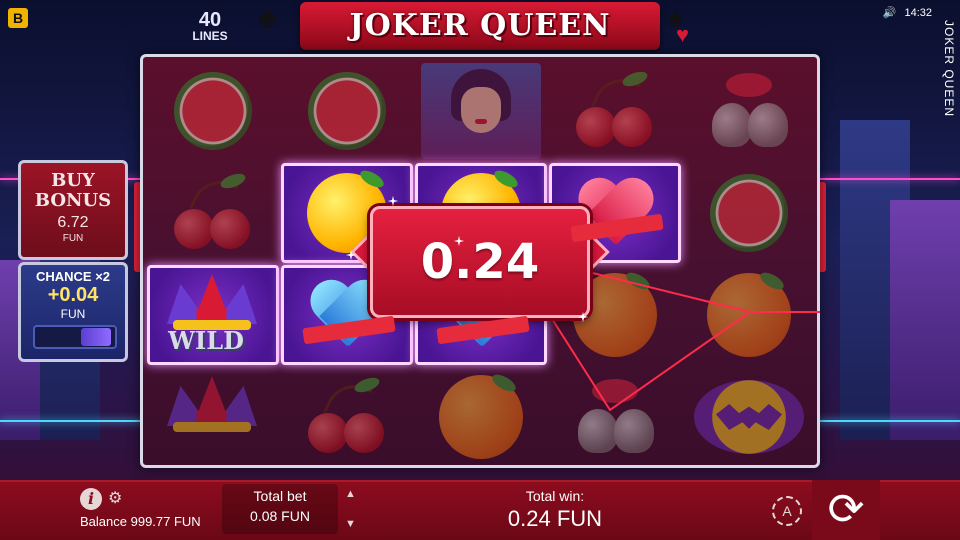 This screenshot has width=960, height=540. Describe the element at coordinates (210, 36) in the screenshot. I see `lines-label: LINES` at that location.